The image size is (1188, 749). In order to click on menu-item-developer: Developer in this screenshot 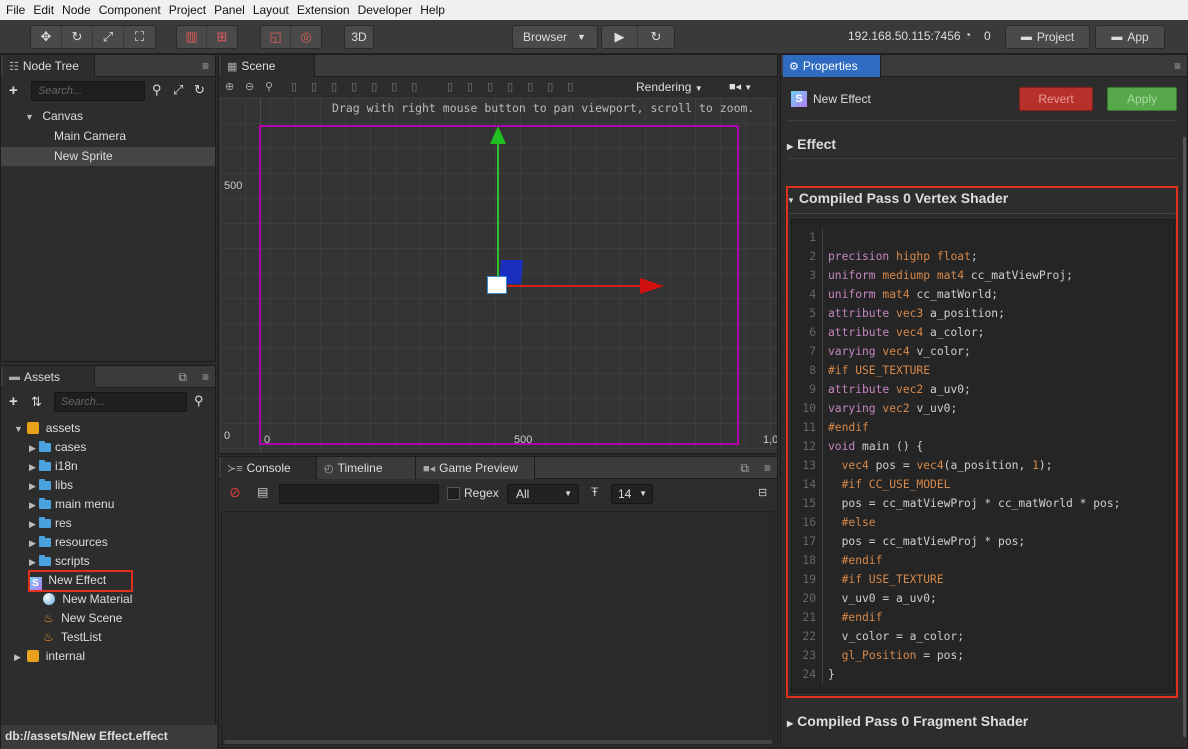, I will do `click(385, 10)`.